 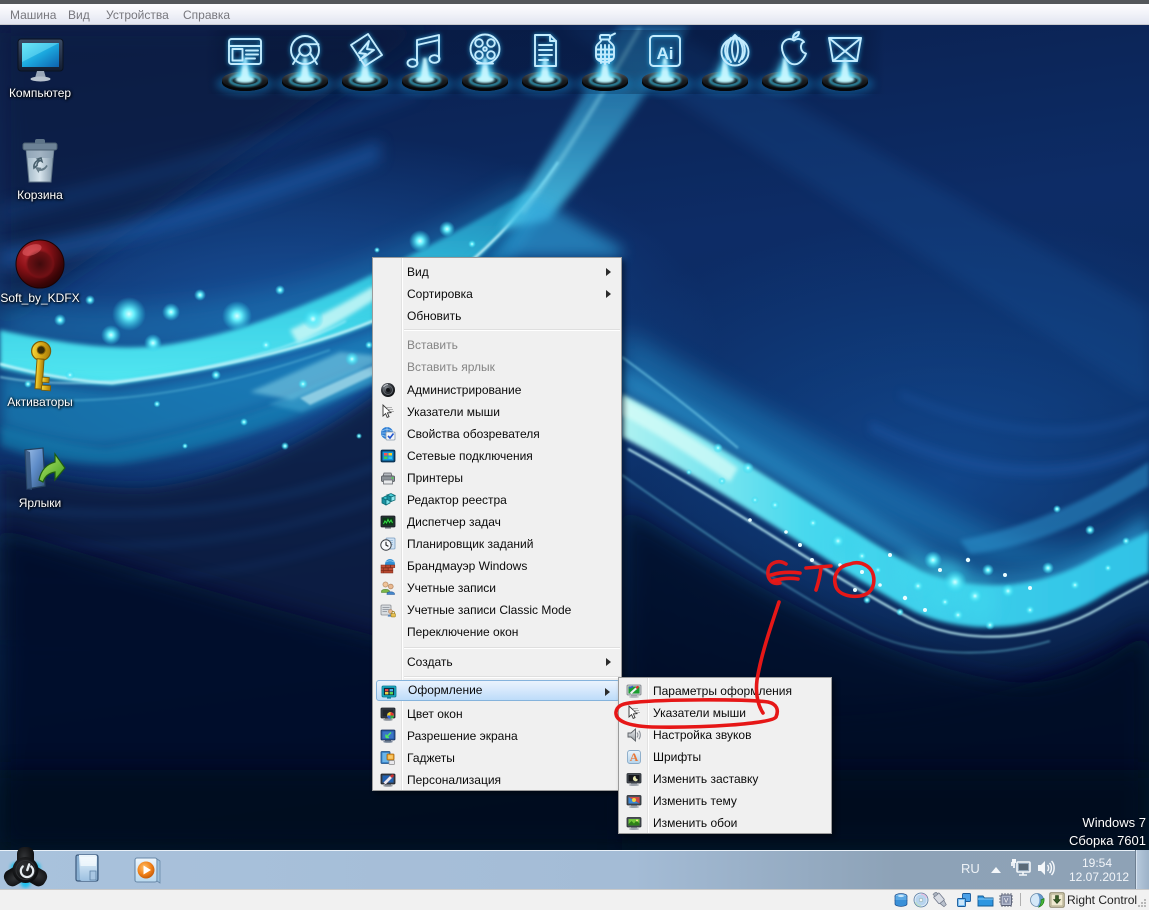 I want to click on svg-text: V, so click(x=1006, y=900).